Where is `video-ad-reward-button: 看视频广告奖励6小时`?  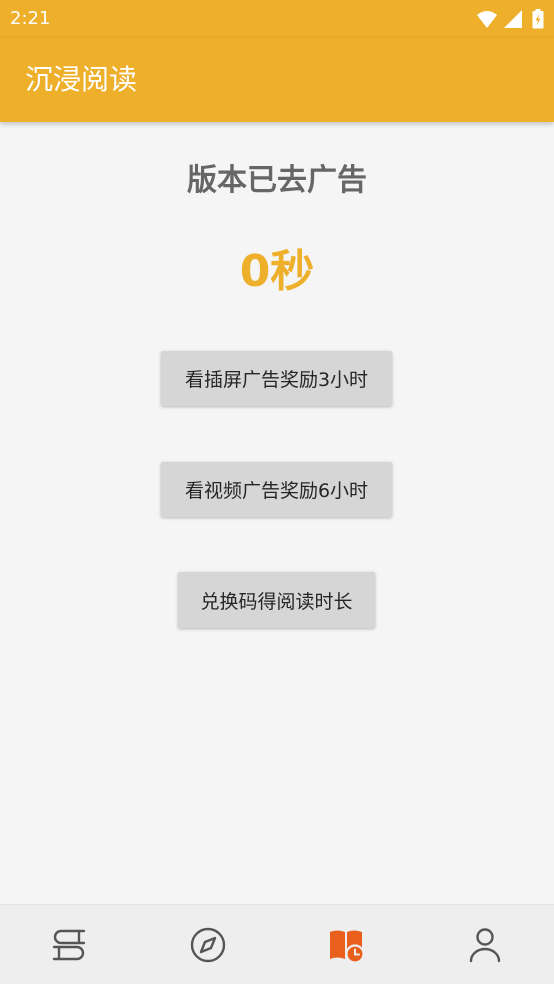
video-ad-reward-button: 看视频广告奖励6小时 is located at coordinates (276, 489).